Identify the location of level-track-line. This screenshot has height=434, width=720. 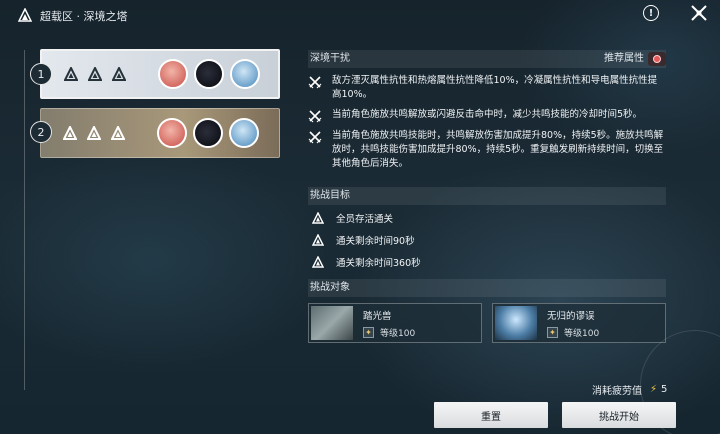
(24, 220).